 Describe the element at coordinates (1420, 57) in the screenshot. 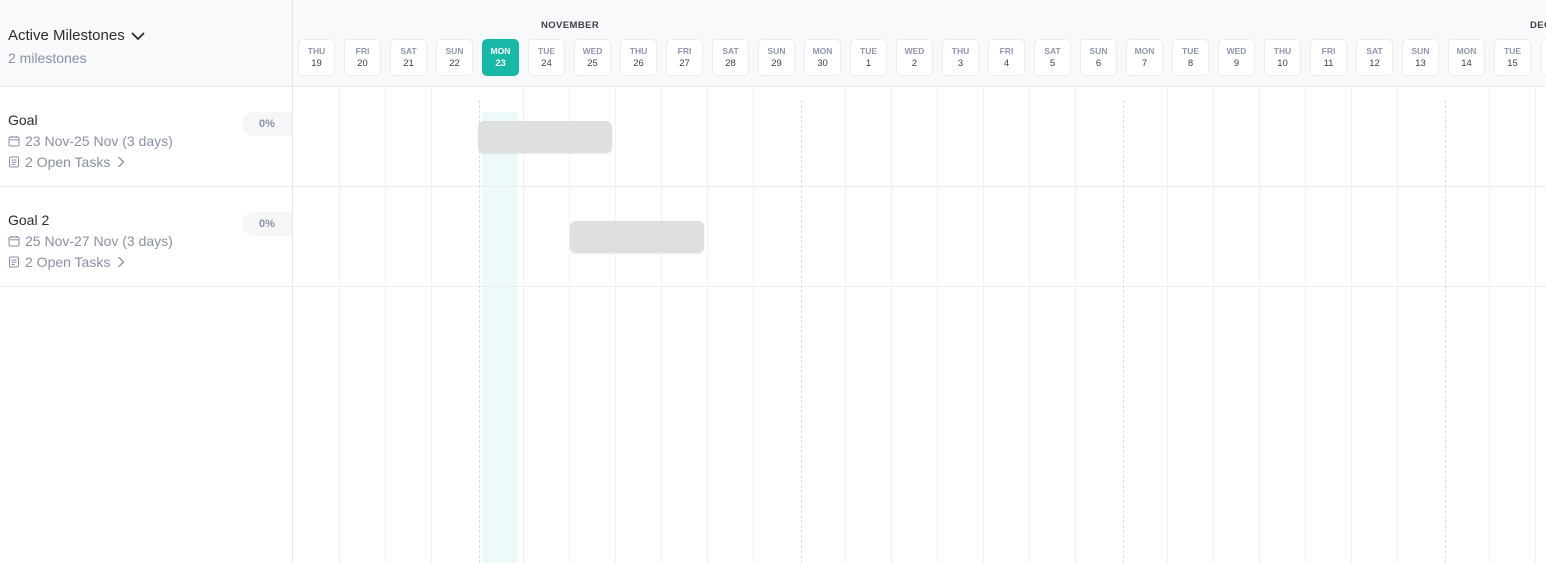

I see `day-cell: SUN 13` at that location.